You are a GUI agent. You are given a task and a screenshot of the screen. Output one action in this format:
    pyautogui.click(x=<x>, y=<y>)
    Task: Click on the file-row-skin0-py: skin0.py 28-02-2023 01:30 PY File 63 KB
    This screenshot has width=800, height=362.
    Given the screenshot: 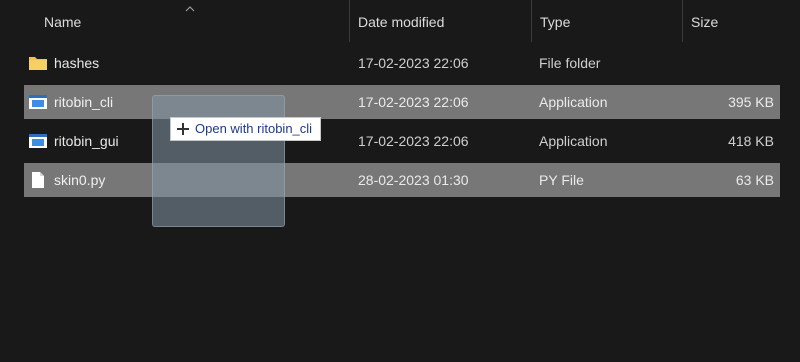 What is the action you would take?
    pyautogui.click(x=402, y=180)
    